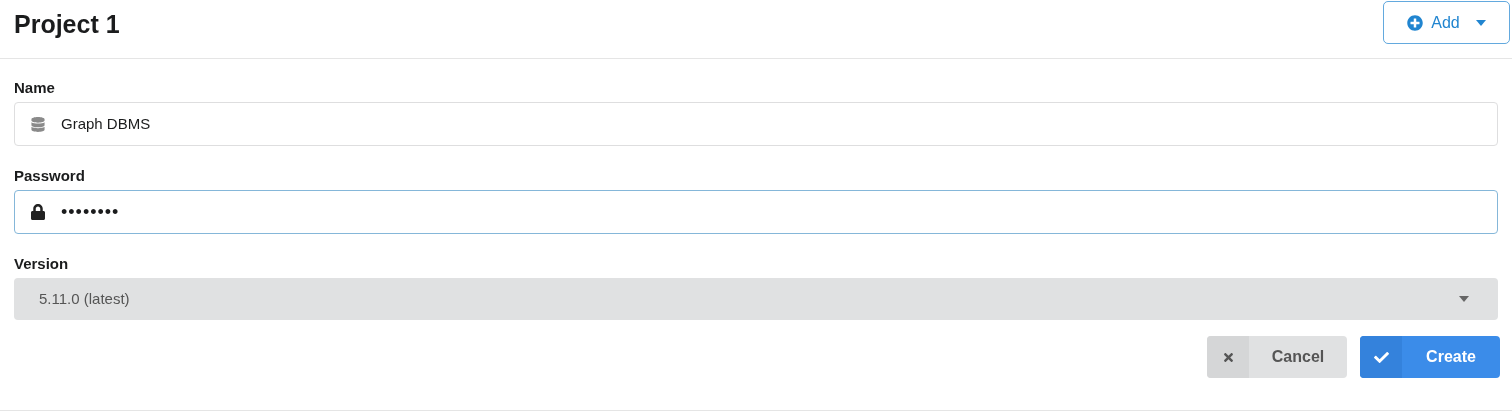  Describe the element at coordinates (756, 299) in the screenshot. I see `version-select: 5.11.0 (latest)` at that location.